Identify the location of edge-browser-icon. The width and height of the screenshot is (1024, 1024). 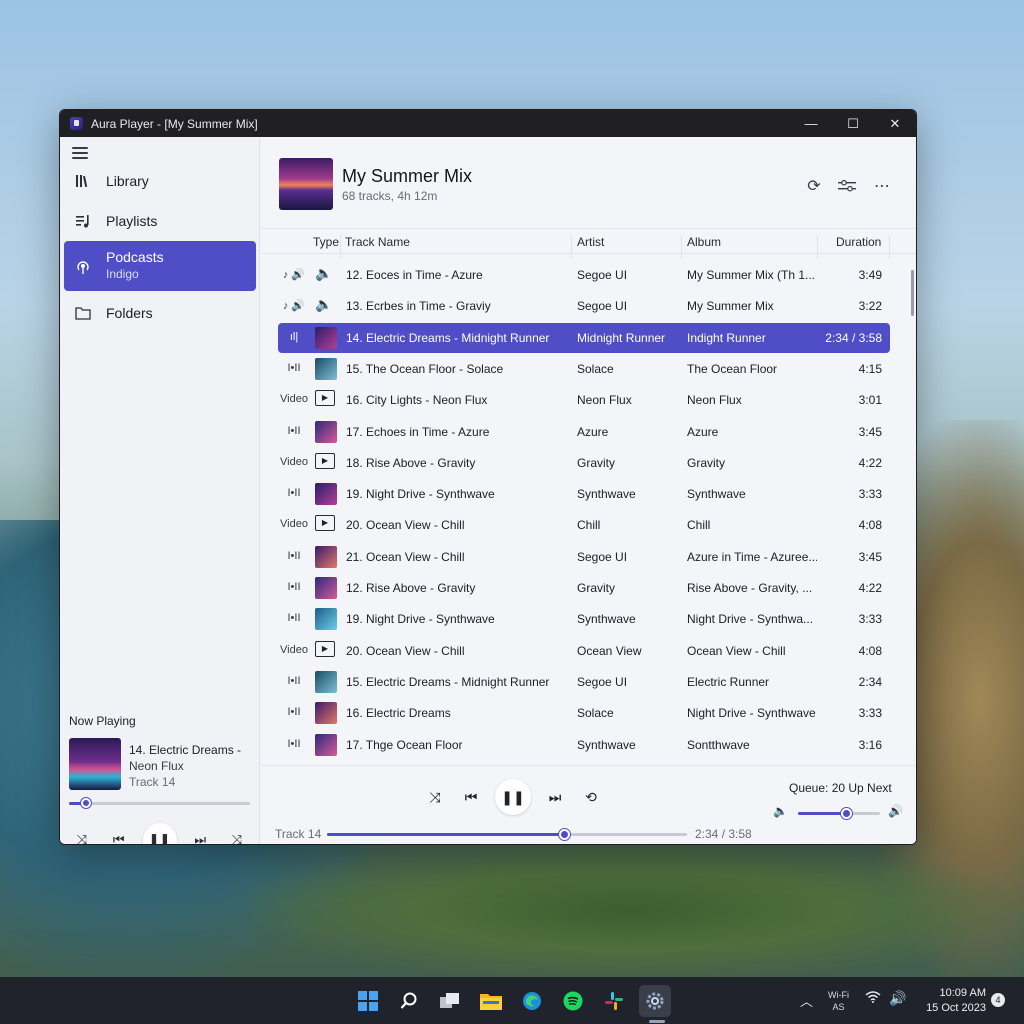
(532, 1001).